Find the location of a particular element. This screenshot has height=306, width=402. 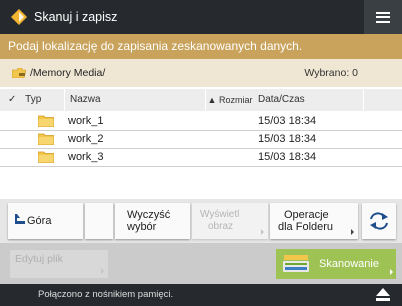

column-date-header: Data/Czas is located at coordinates (308, 100).